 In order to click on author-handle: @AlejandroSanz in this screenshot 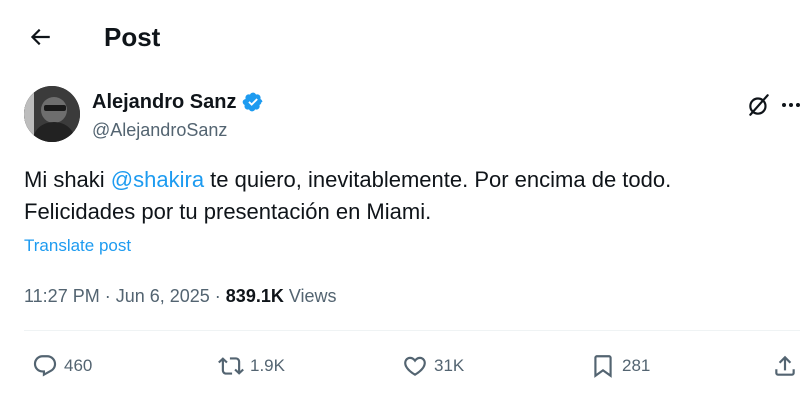, I will do `click(159, 130)`.